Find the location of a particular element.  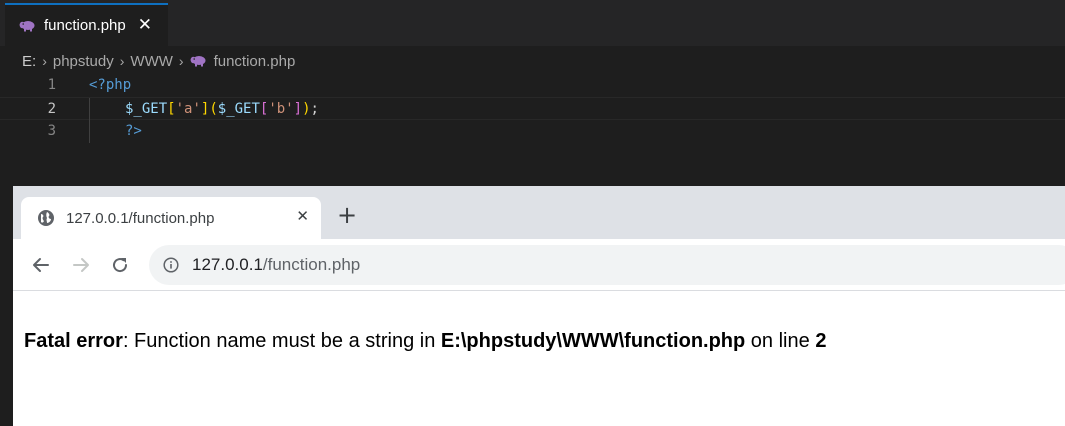

info-icon is located at coordinates (171, 265).